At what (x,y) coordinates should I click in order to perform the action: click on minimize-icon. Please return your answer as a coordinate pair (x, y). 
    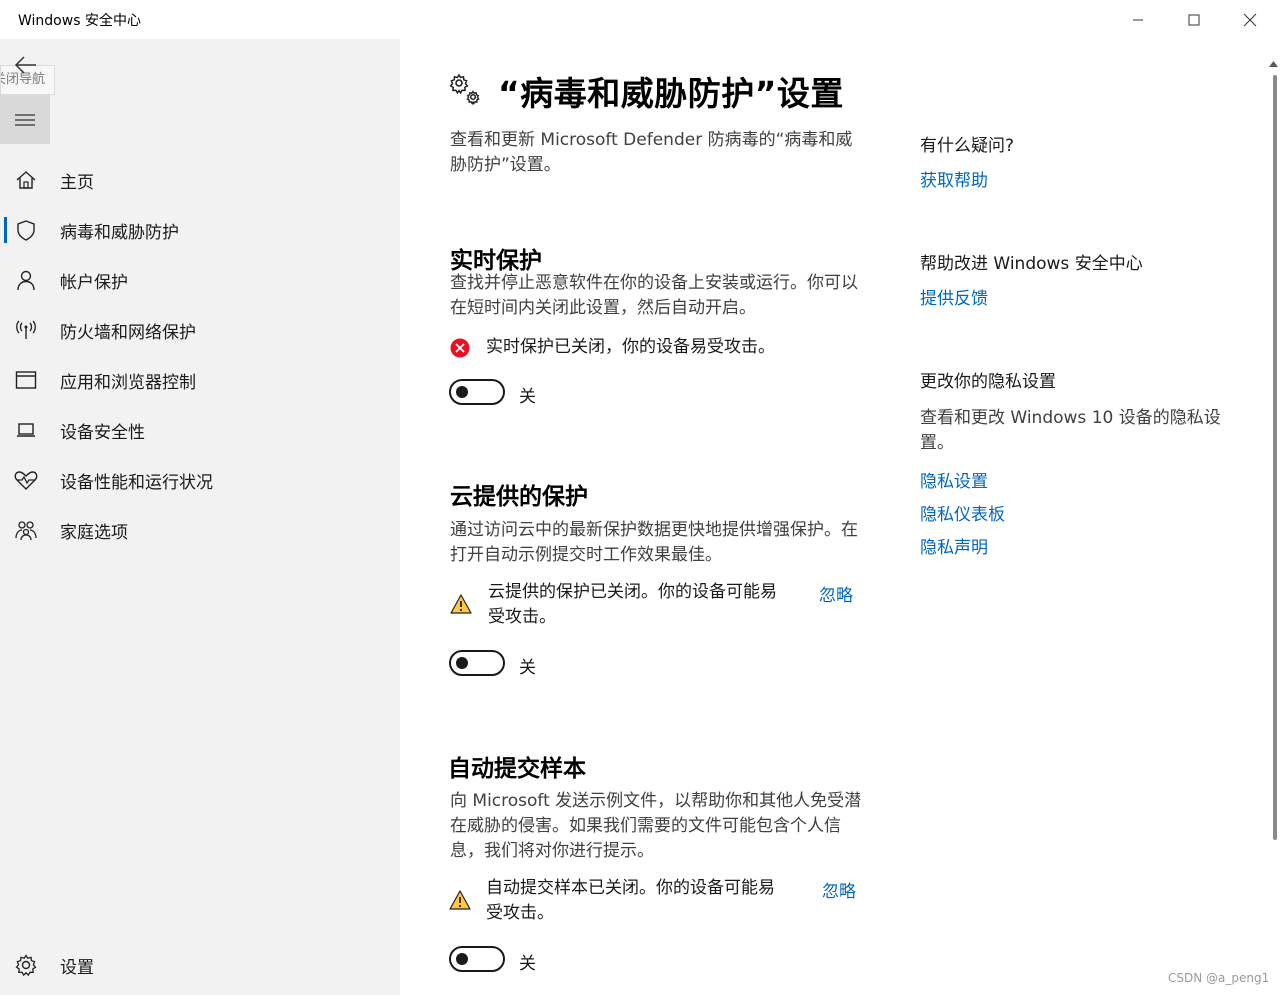
    Looking at the image, I should click on (1138, 19).